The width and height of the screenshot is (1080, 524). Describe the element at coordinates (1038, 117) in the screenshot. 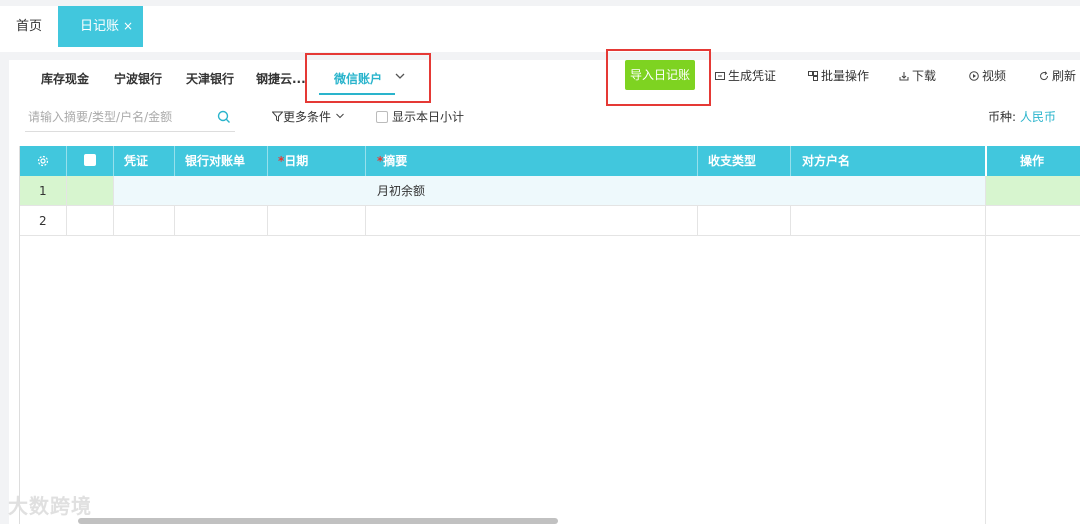

I see `currency-value: 人民币` at that location.